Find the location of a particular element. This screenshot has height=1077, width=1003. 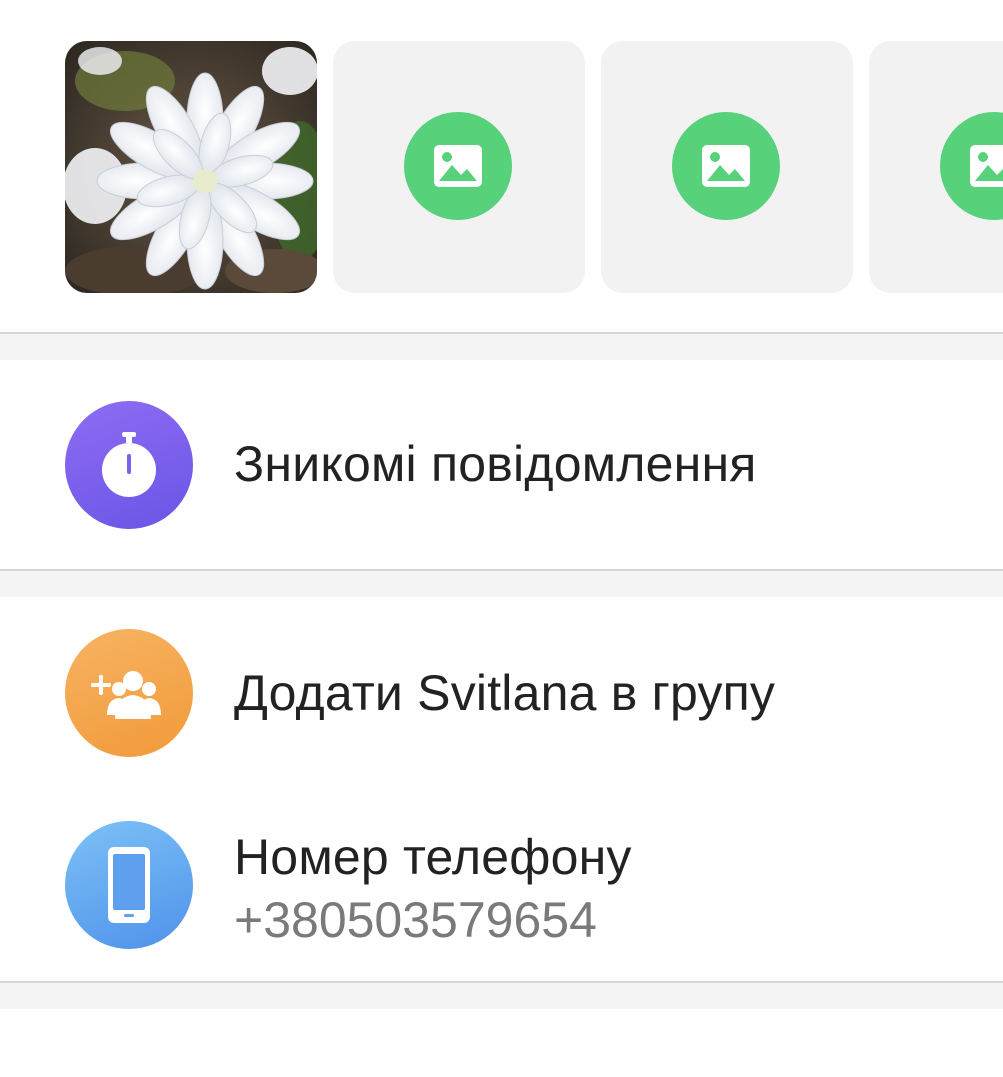

media-thumbnail-photo is located at coordinates (191, 167).